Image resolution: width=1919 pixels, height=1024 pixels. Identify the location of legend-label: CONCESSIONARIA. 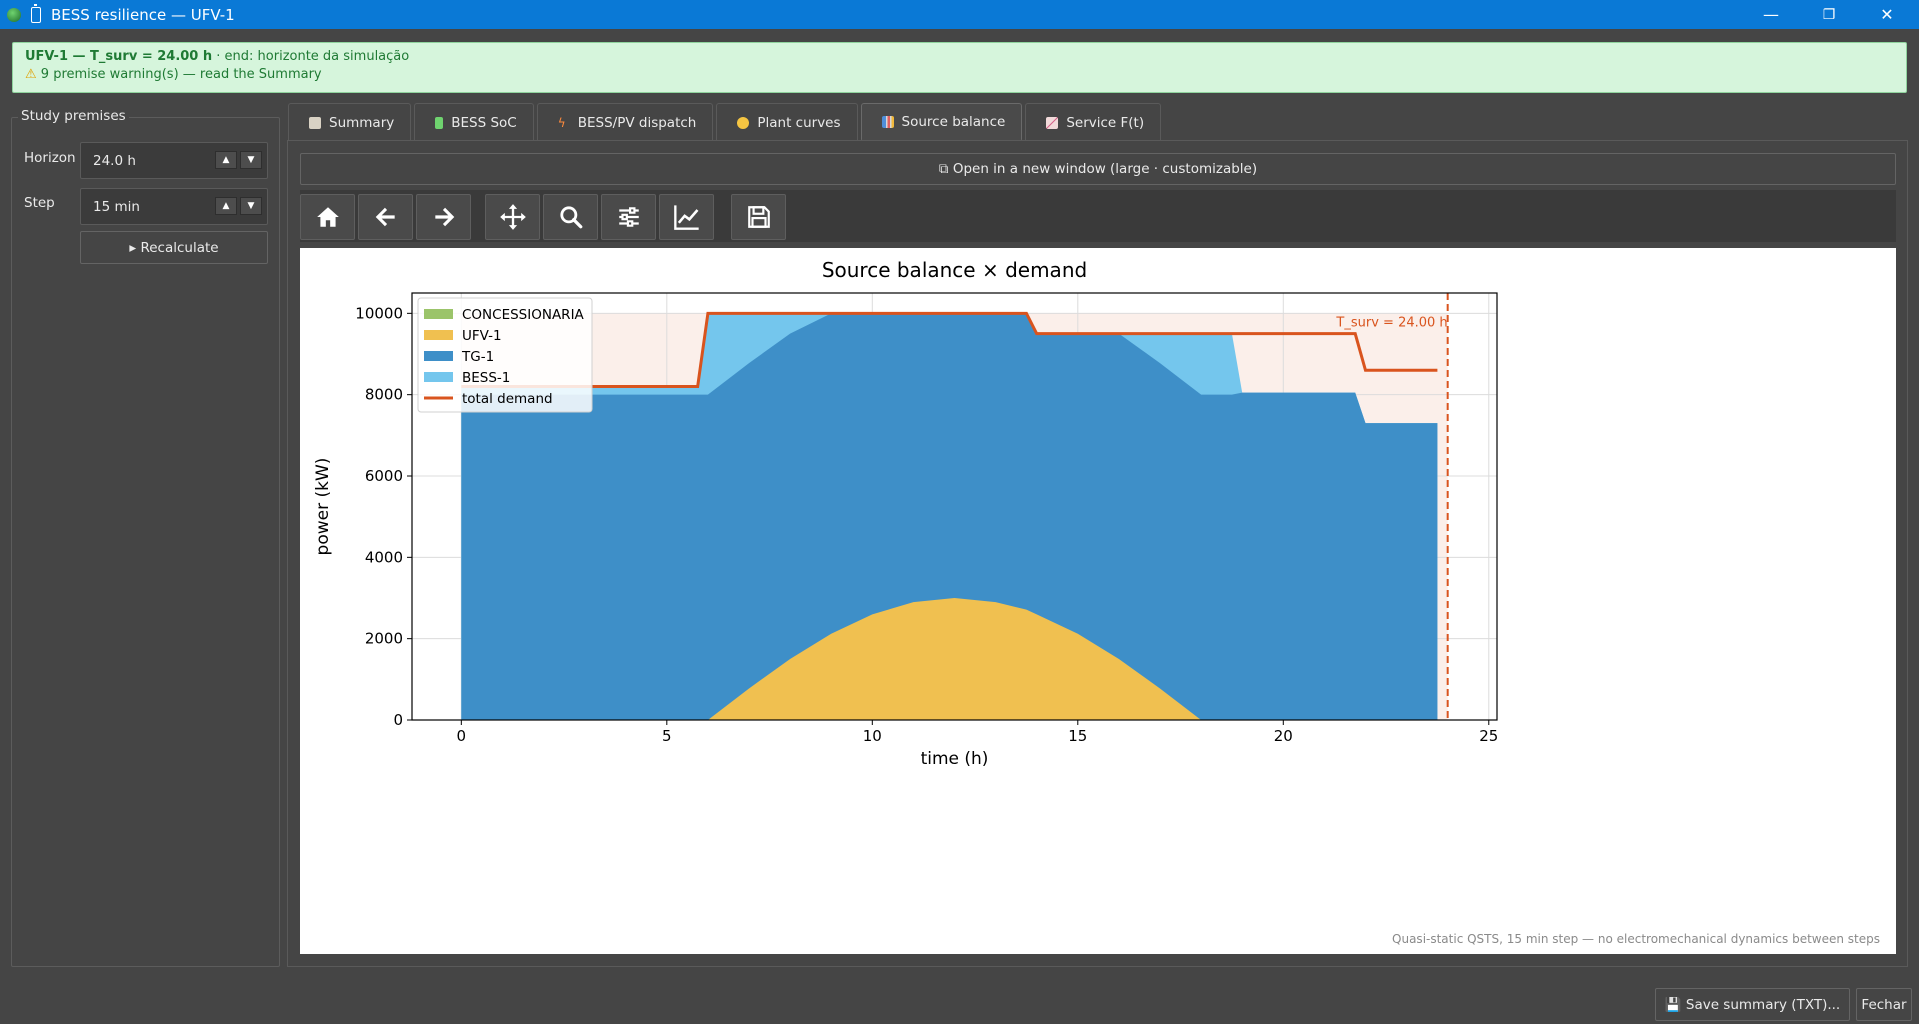
(523, 315).